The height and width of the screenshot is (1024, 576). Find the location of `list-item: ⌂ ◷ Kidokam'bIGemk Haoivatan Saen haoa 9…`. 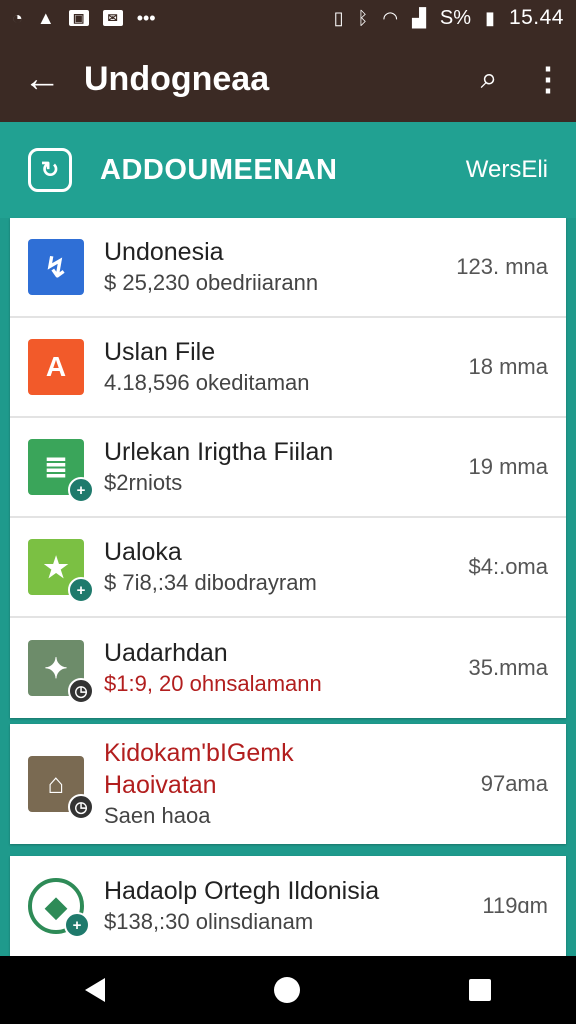

list-item: ⌂ ◷ Kidokam'bIGemk Haoivatan Saen haoa 9… is located at coordinates (288, 784).